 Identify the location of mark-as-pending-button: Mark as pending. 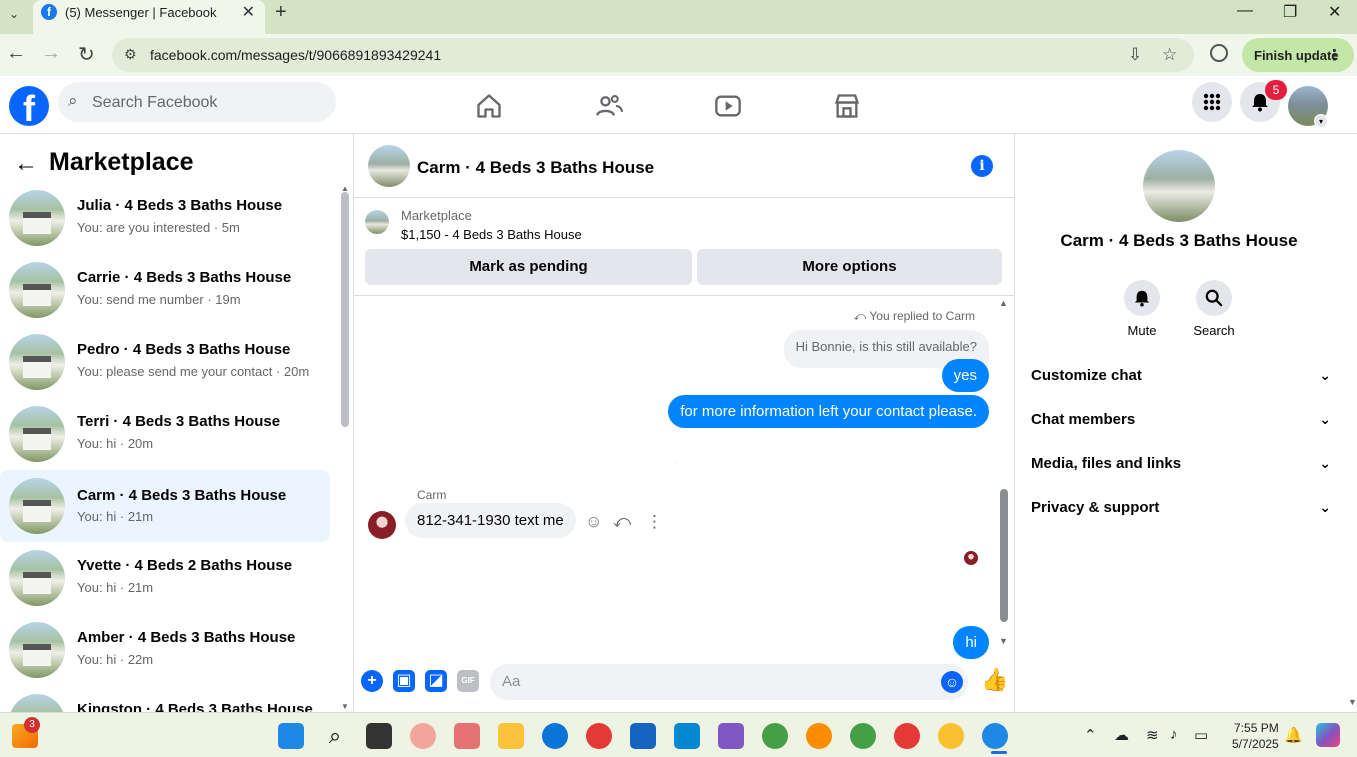
(528, 267).